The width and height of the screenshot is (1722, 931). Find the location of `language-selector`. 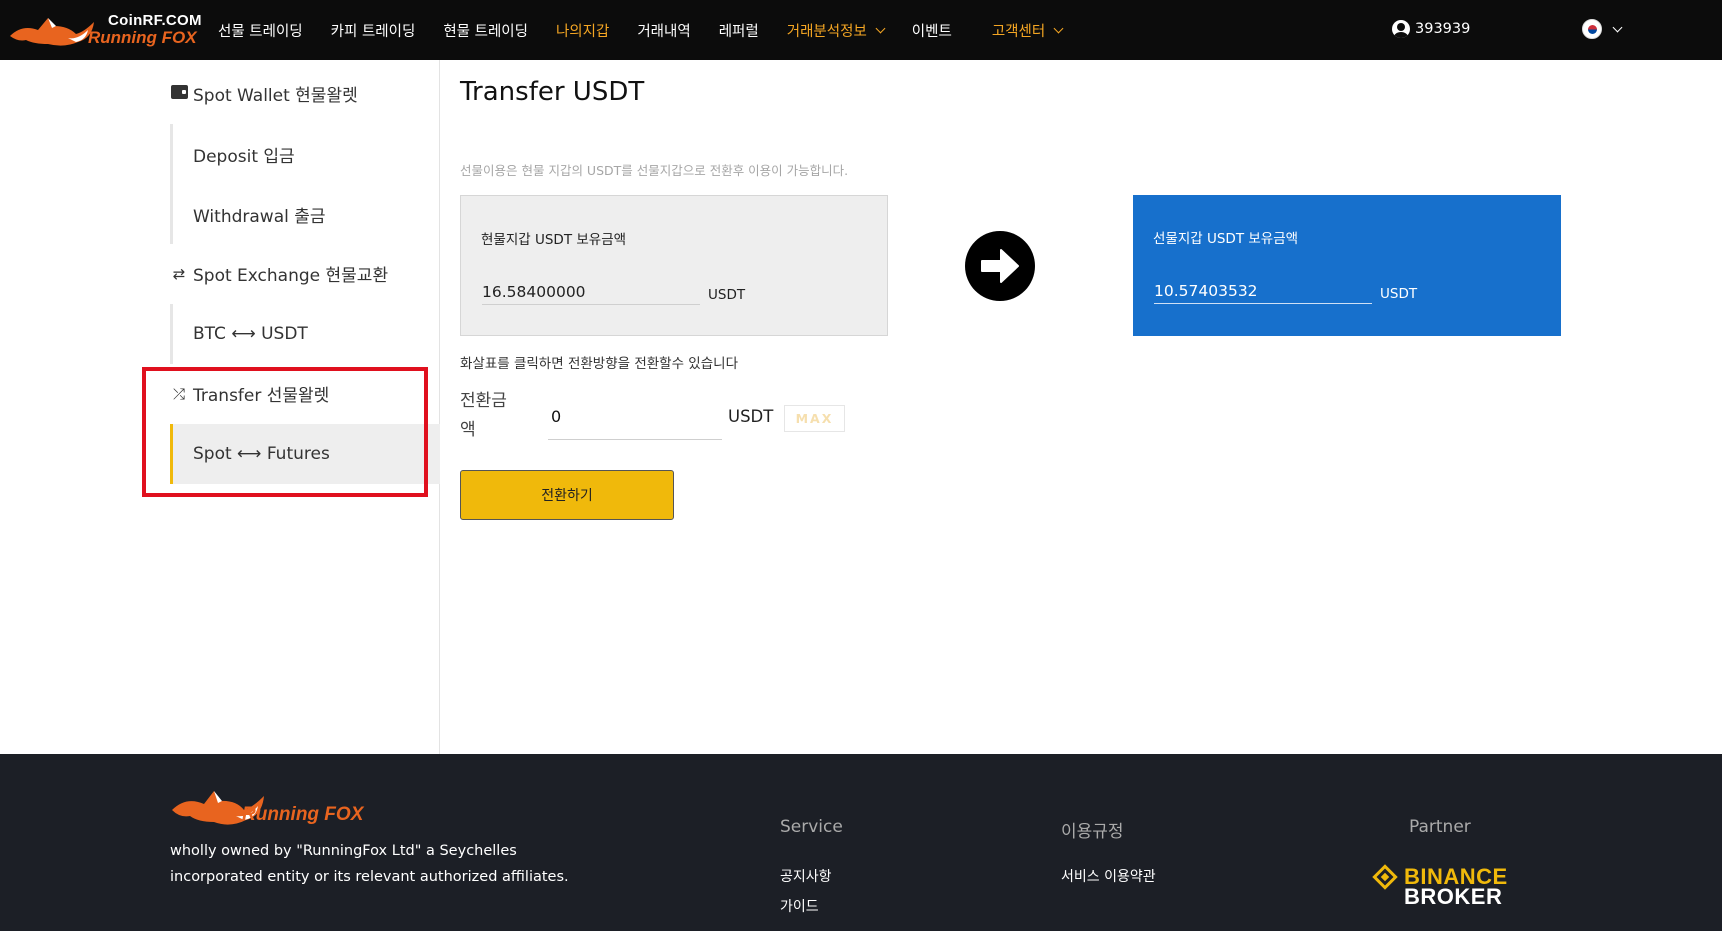

language-selector is located at coordinates (1602, 29).